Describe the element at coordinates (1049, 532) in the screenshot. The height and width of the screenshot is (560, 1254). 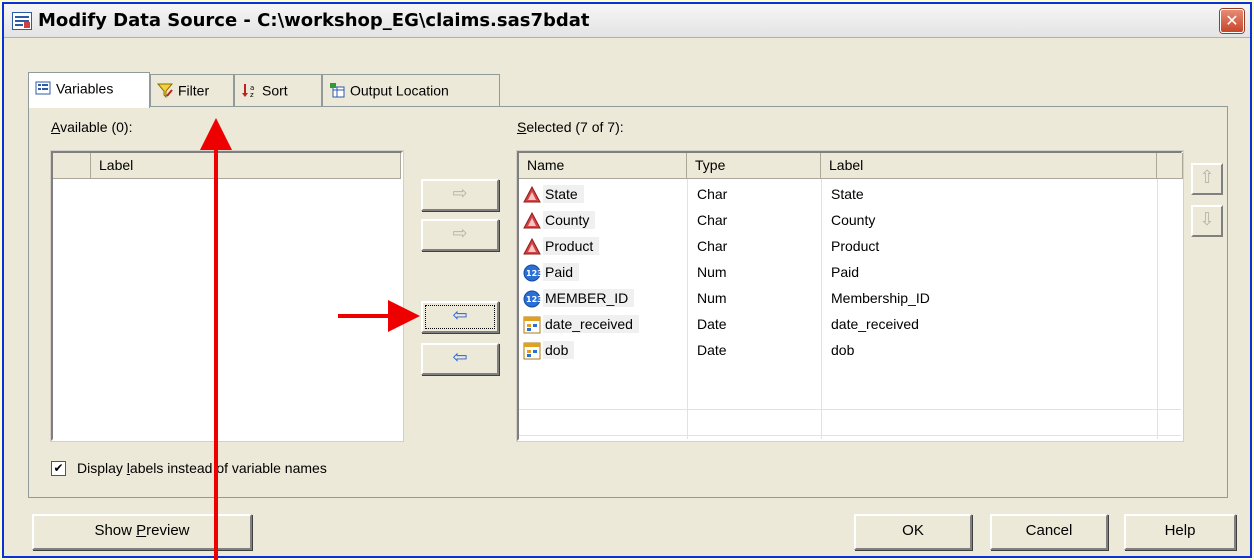
I see `cancel-button: Cancel` at that location.